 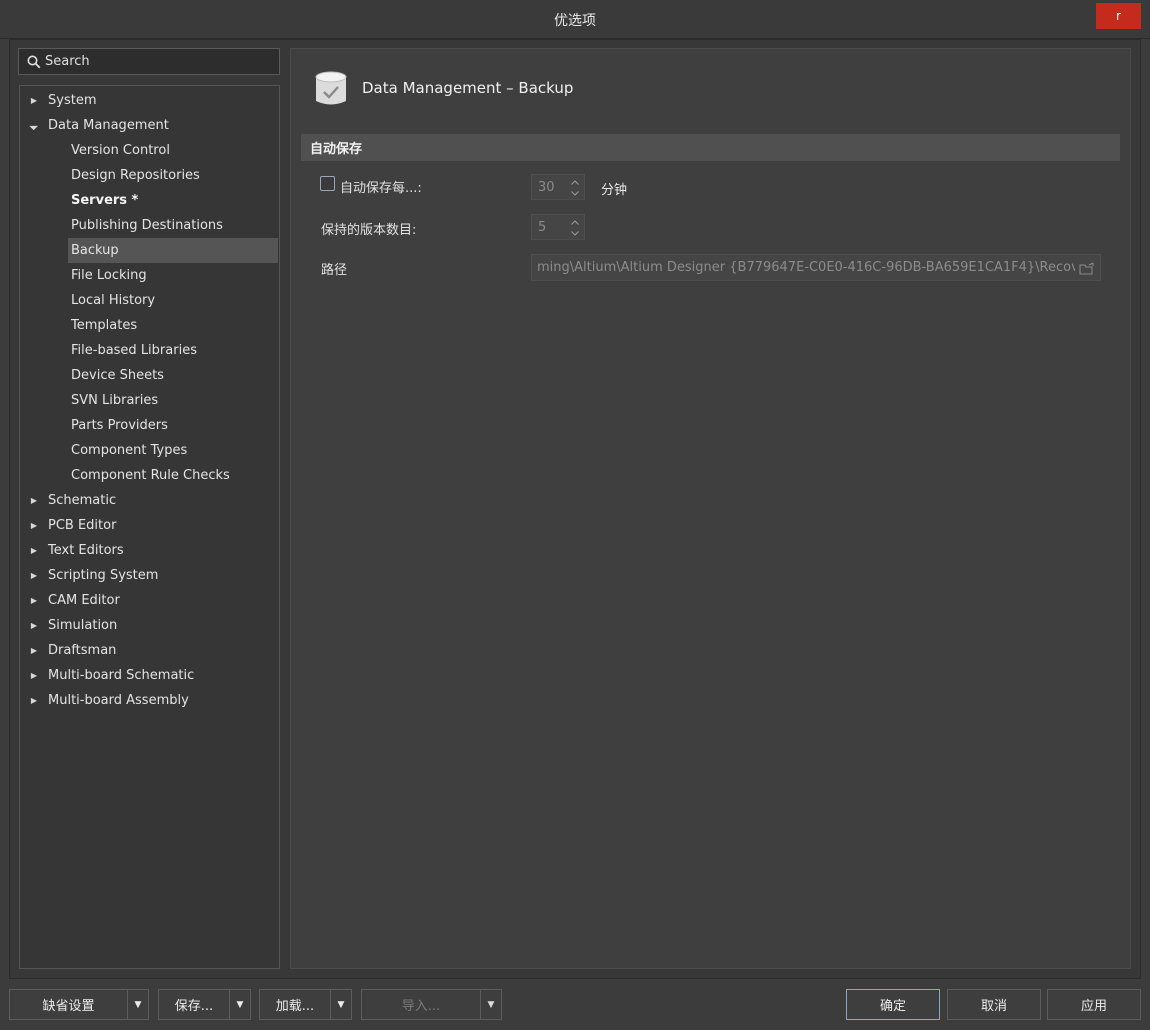 I want to click on ok-button-label: 确定, so click(x=892, y=1006).